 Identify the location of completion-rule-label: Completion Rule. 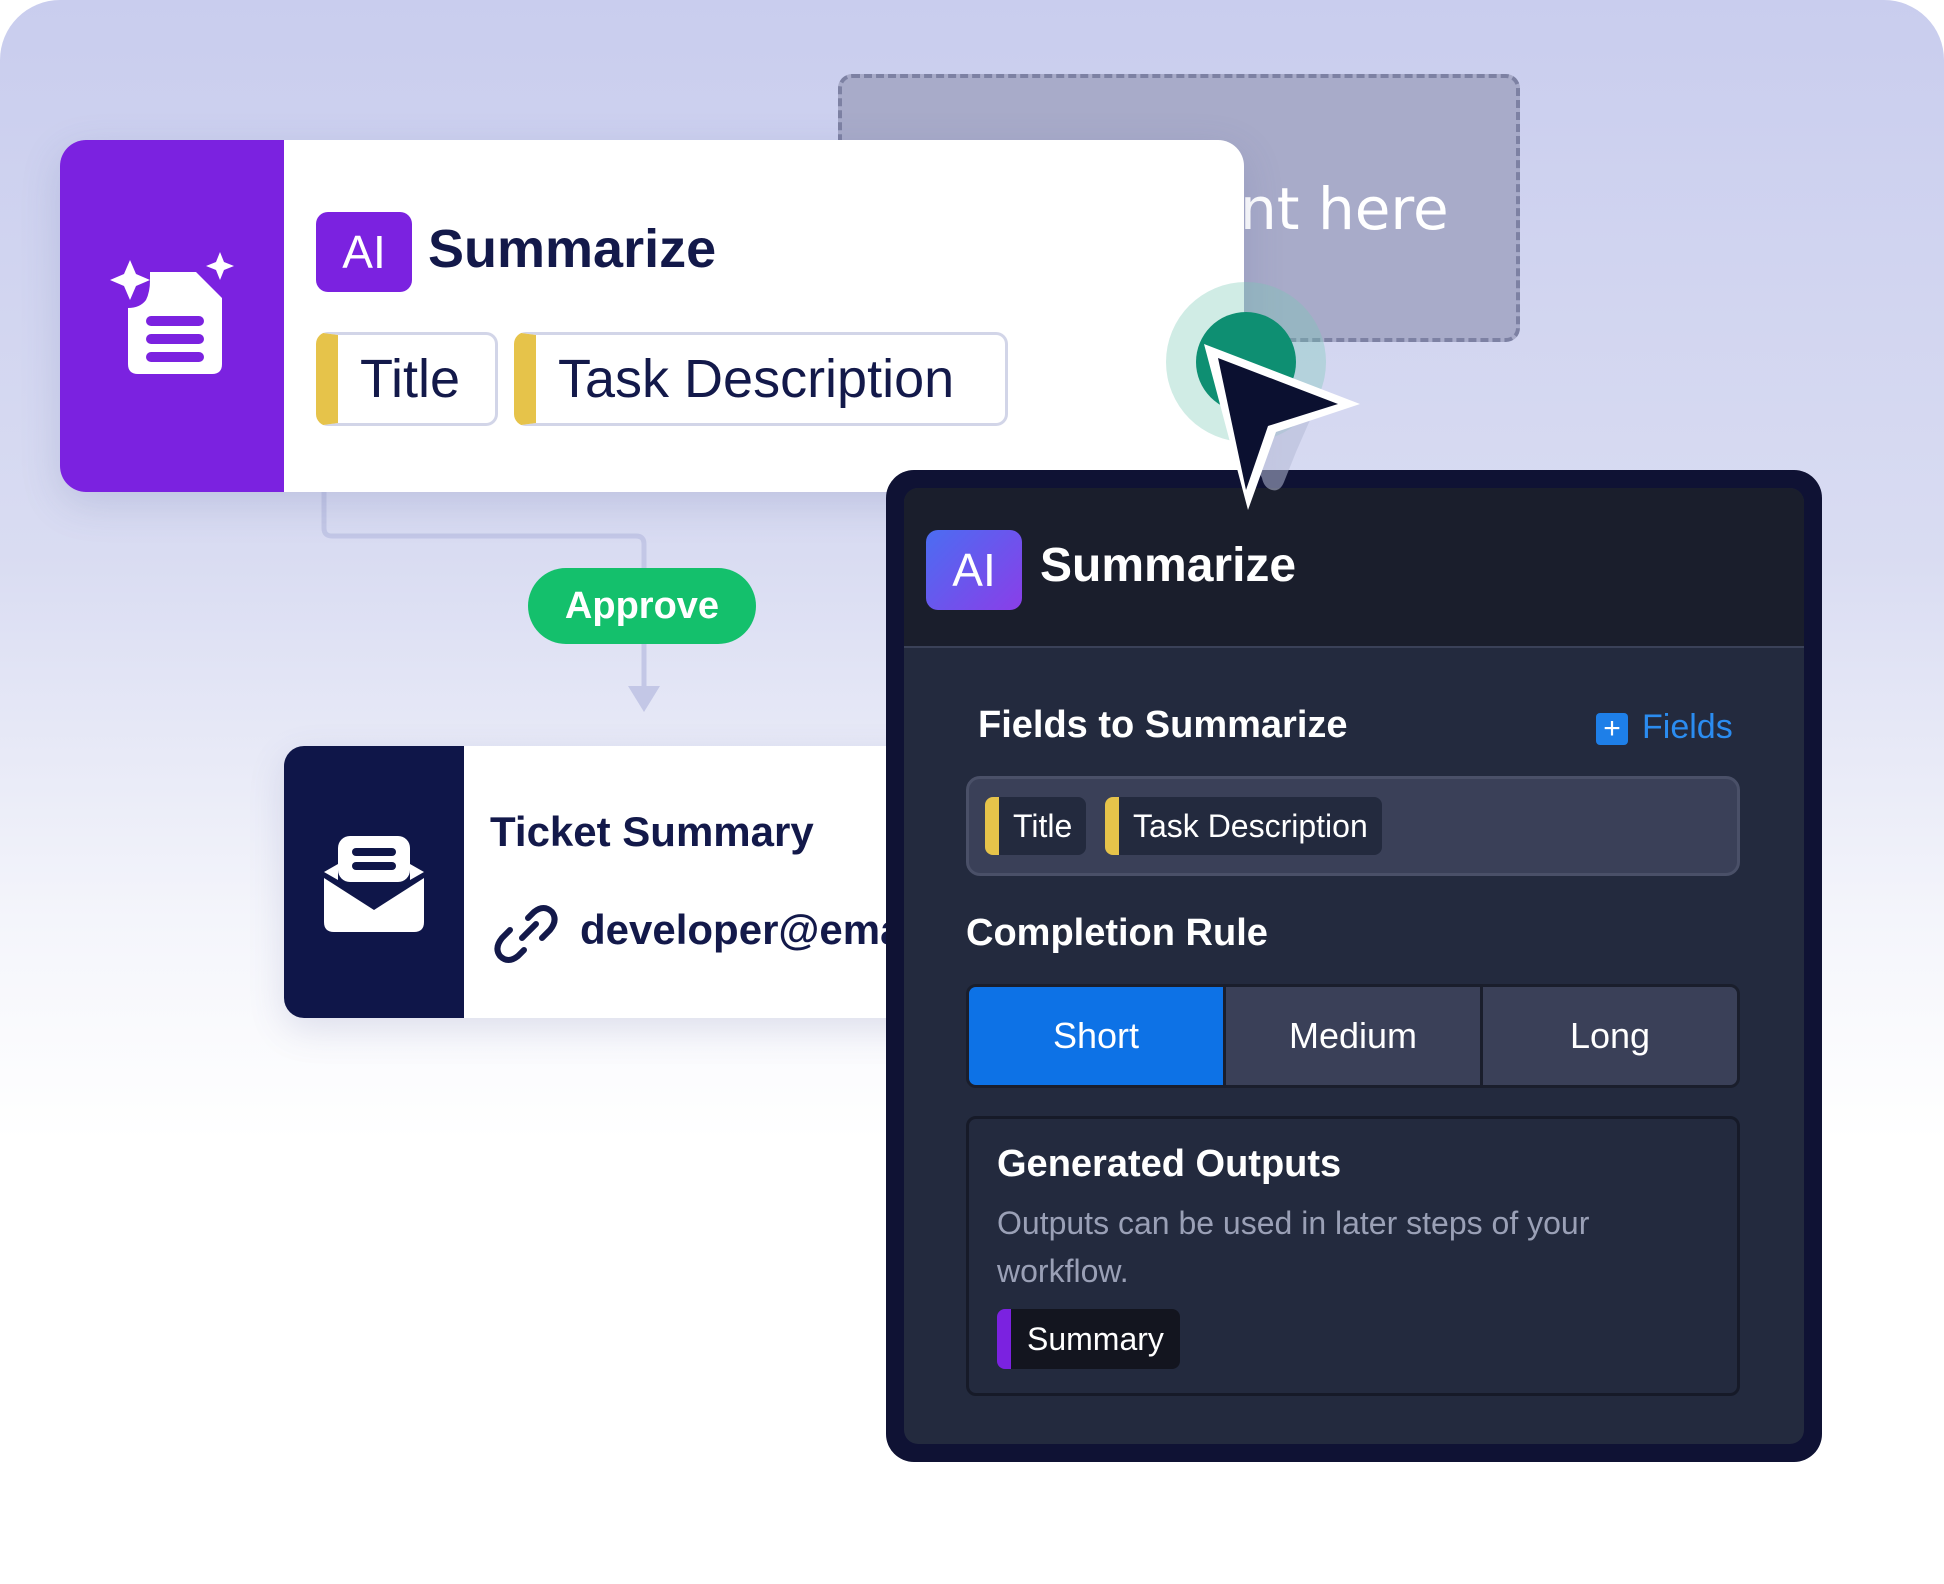
(1117, 933).